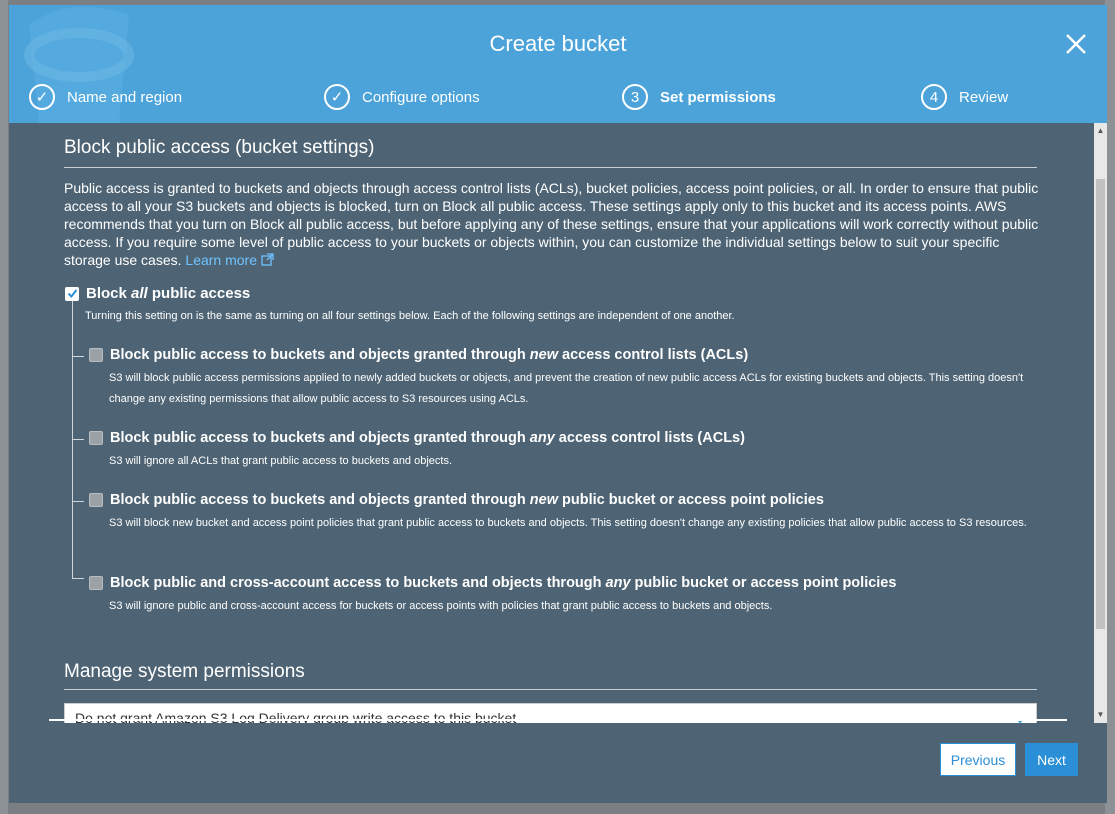  I want to click on system-section-title: Manage system permissions, so click(184, 671).